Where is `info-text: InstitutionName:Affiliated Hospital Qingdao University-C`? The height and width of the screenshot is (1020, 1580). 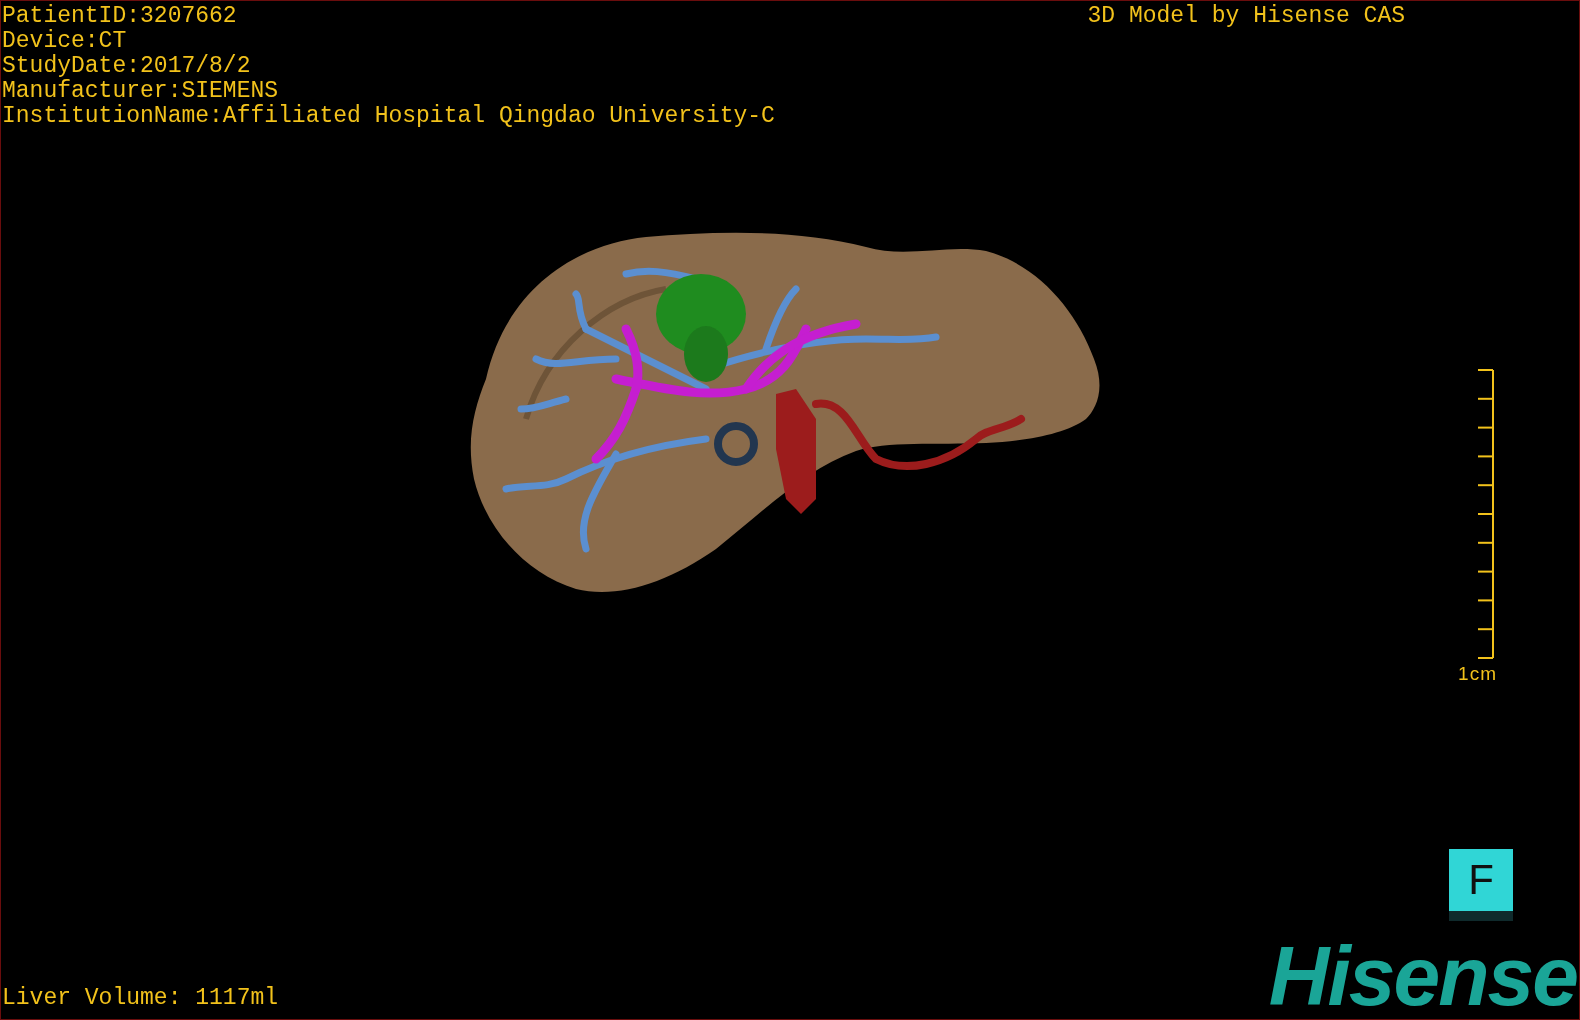
info-text: InstitutionName:Affiliated Hospital Qingdao University-C is located at coordinates (388, 116).